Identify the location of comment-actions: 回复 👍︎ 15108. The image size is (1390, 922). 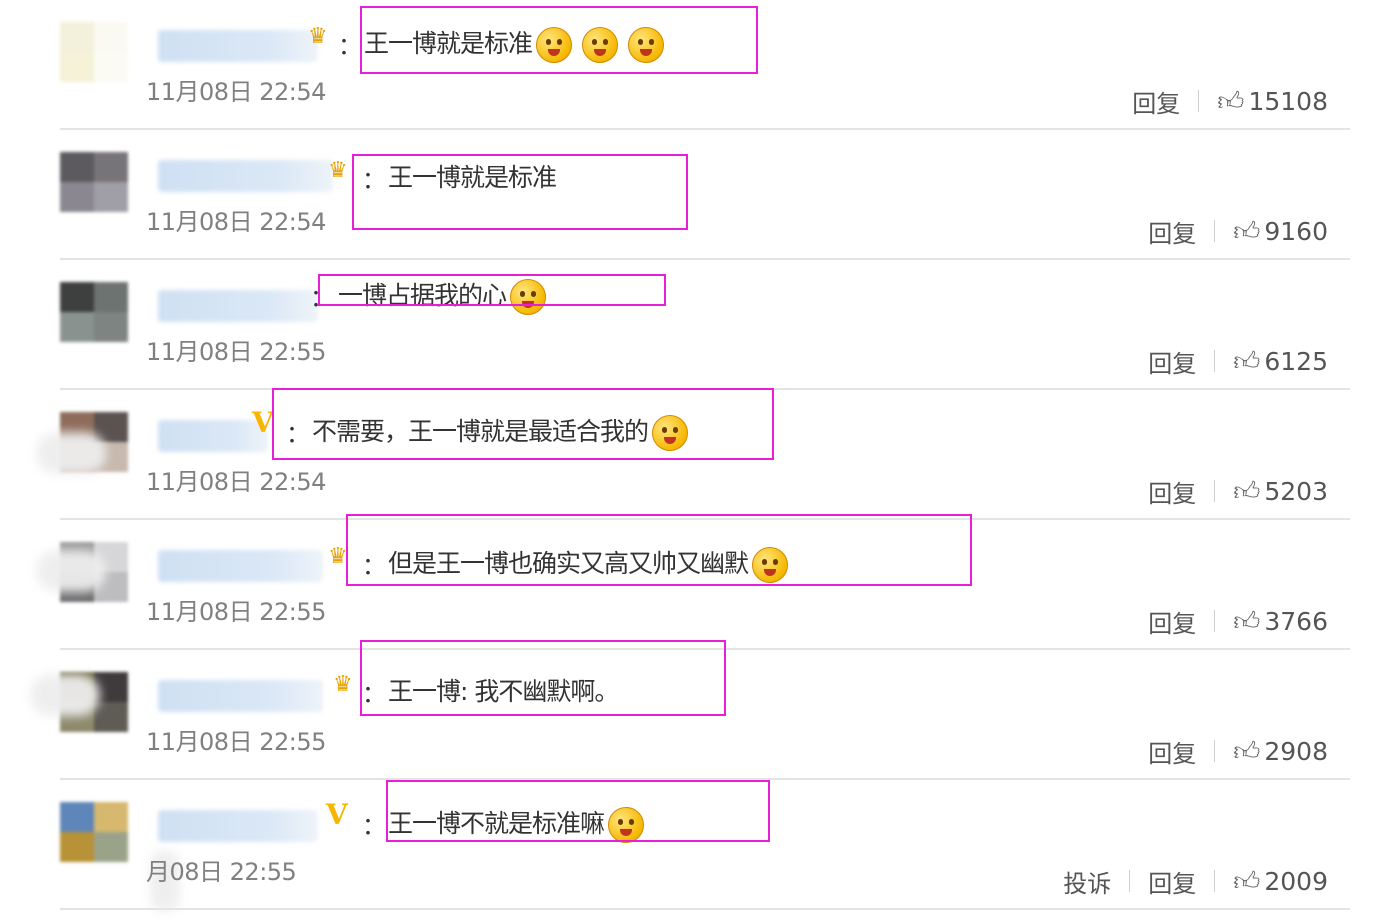
(1230, 101).